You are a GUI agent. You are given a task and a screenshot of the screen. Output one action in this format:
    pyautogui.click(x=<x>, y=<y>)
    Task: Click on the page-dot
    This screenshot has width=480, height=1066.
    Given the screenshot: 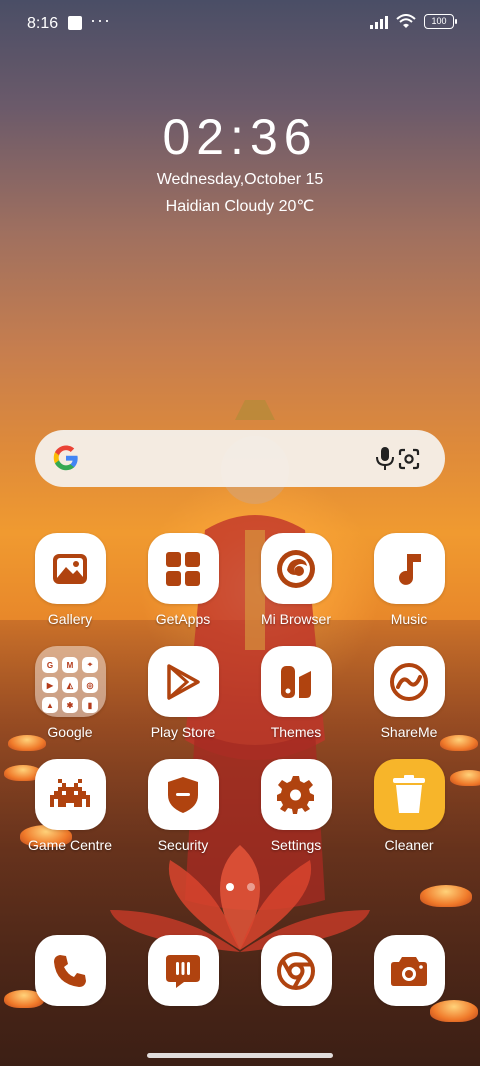 What is the action you would take?
    pyautogui.click(x=251, y=887)
    